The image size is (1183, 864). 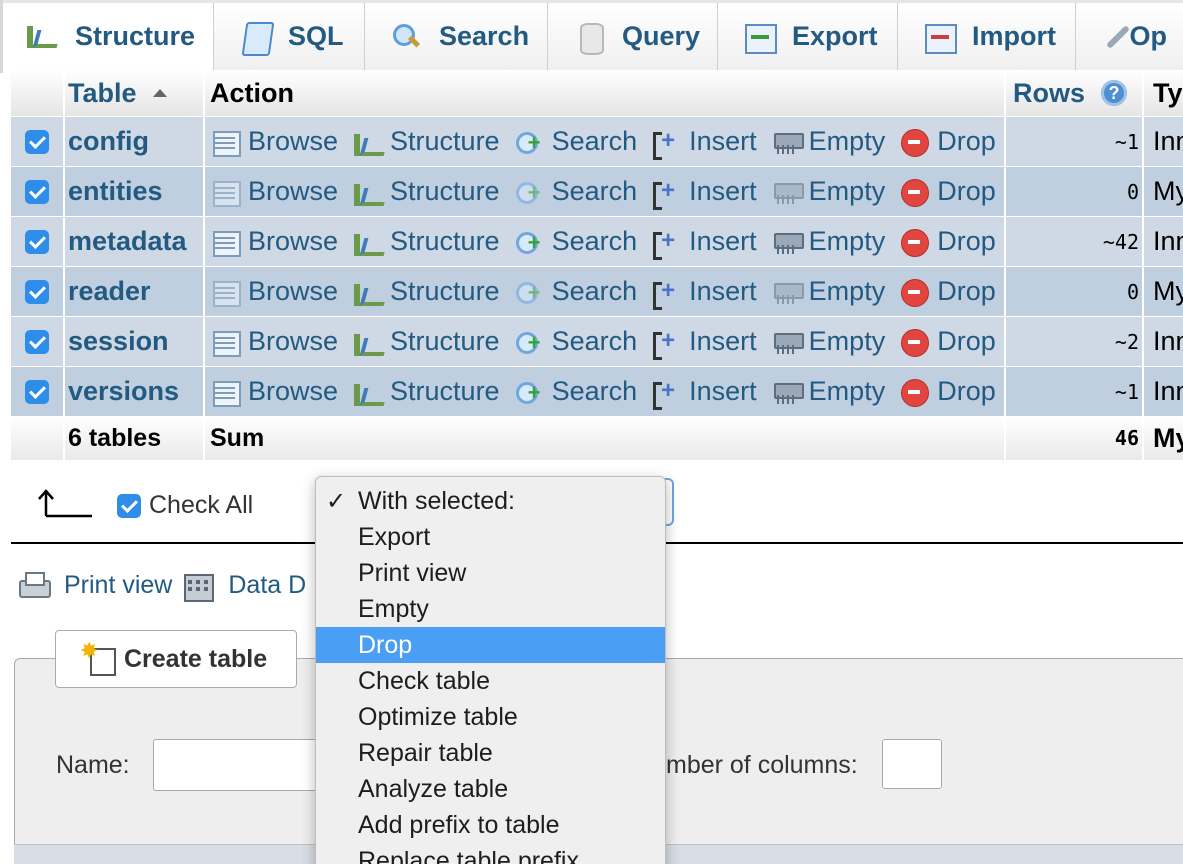 I want to click on table-name-link: session, so click(x=118, y=341).